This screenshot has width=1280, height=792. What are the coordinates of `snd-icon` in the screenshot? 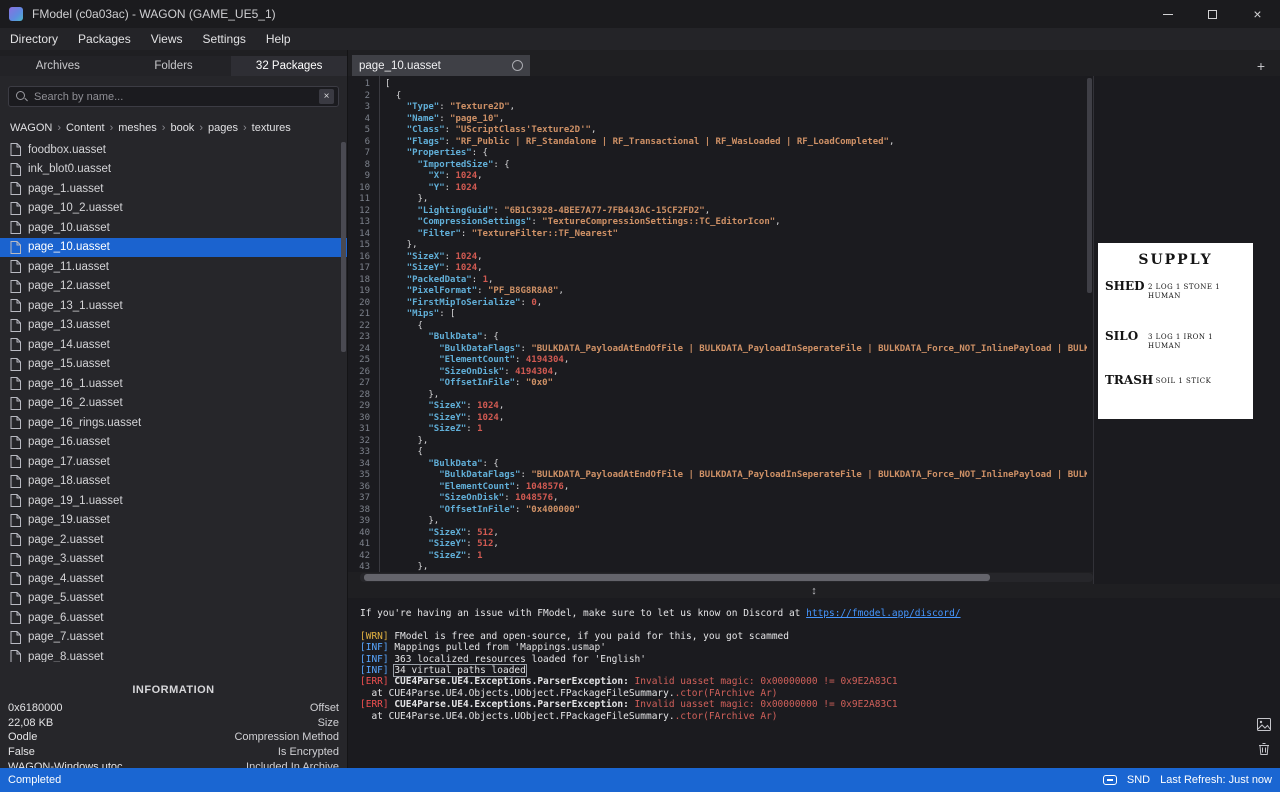 It's located at (1109, 780).